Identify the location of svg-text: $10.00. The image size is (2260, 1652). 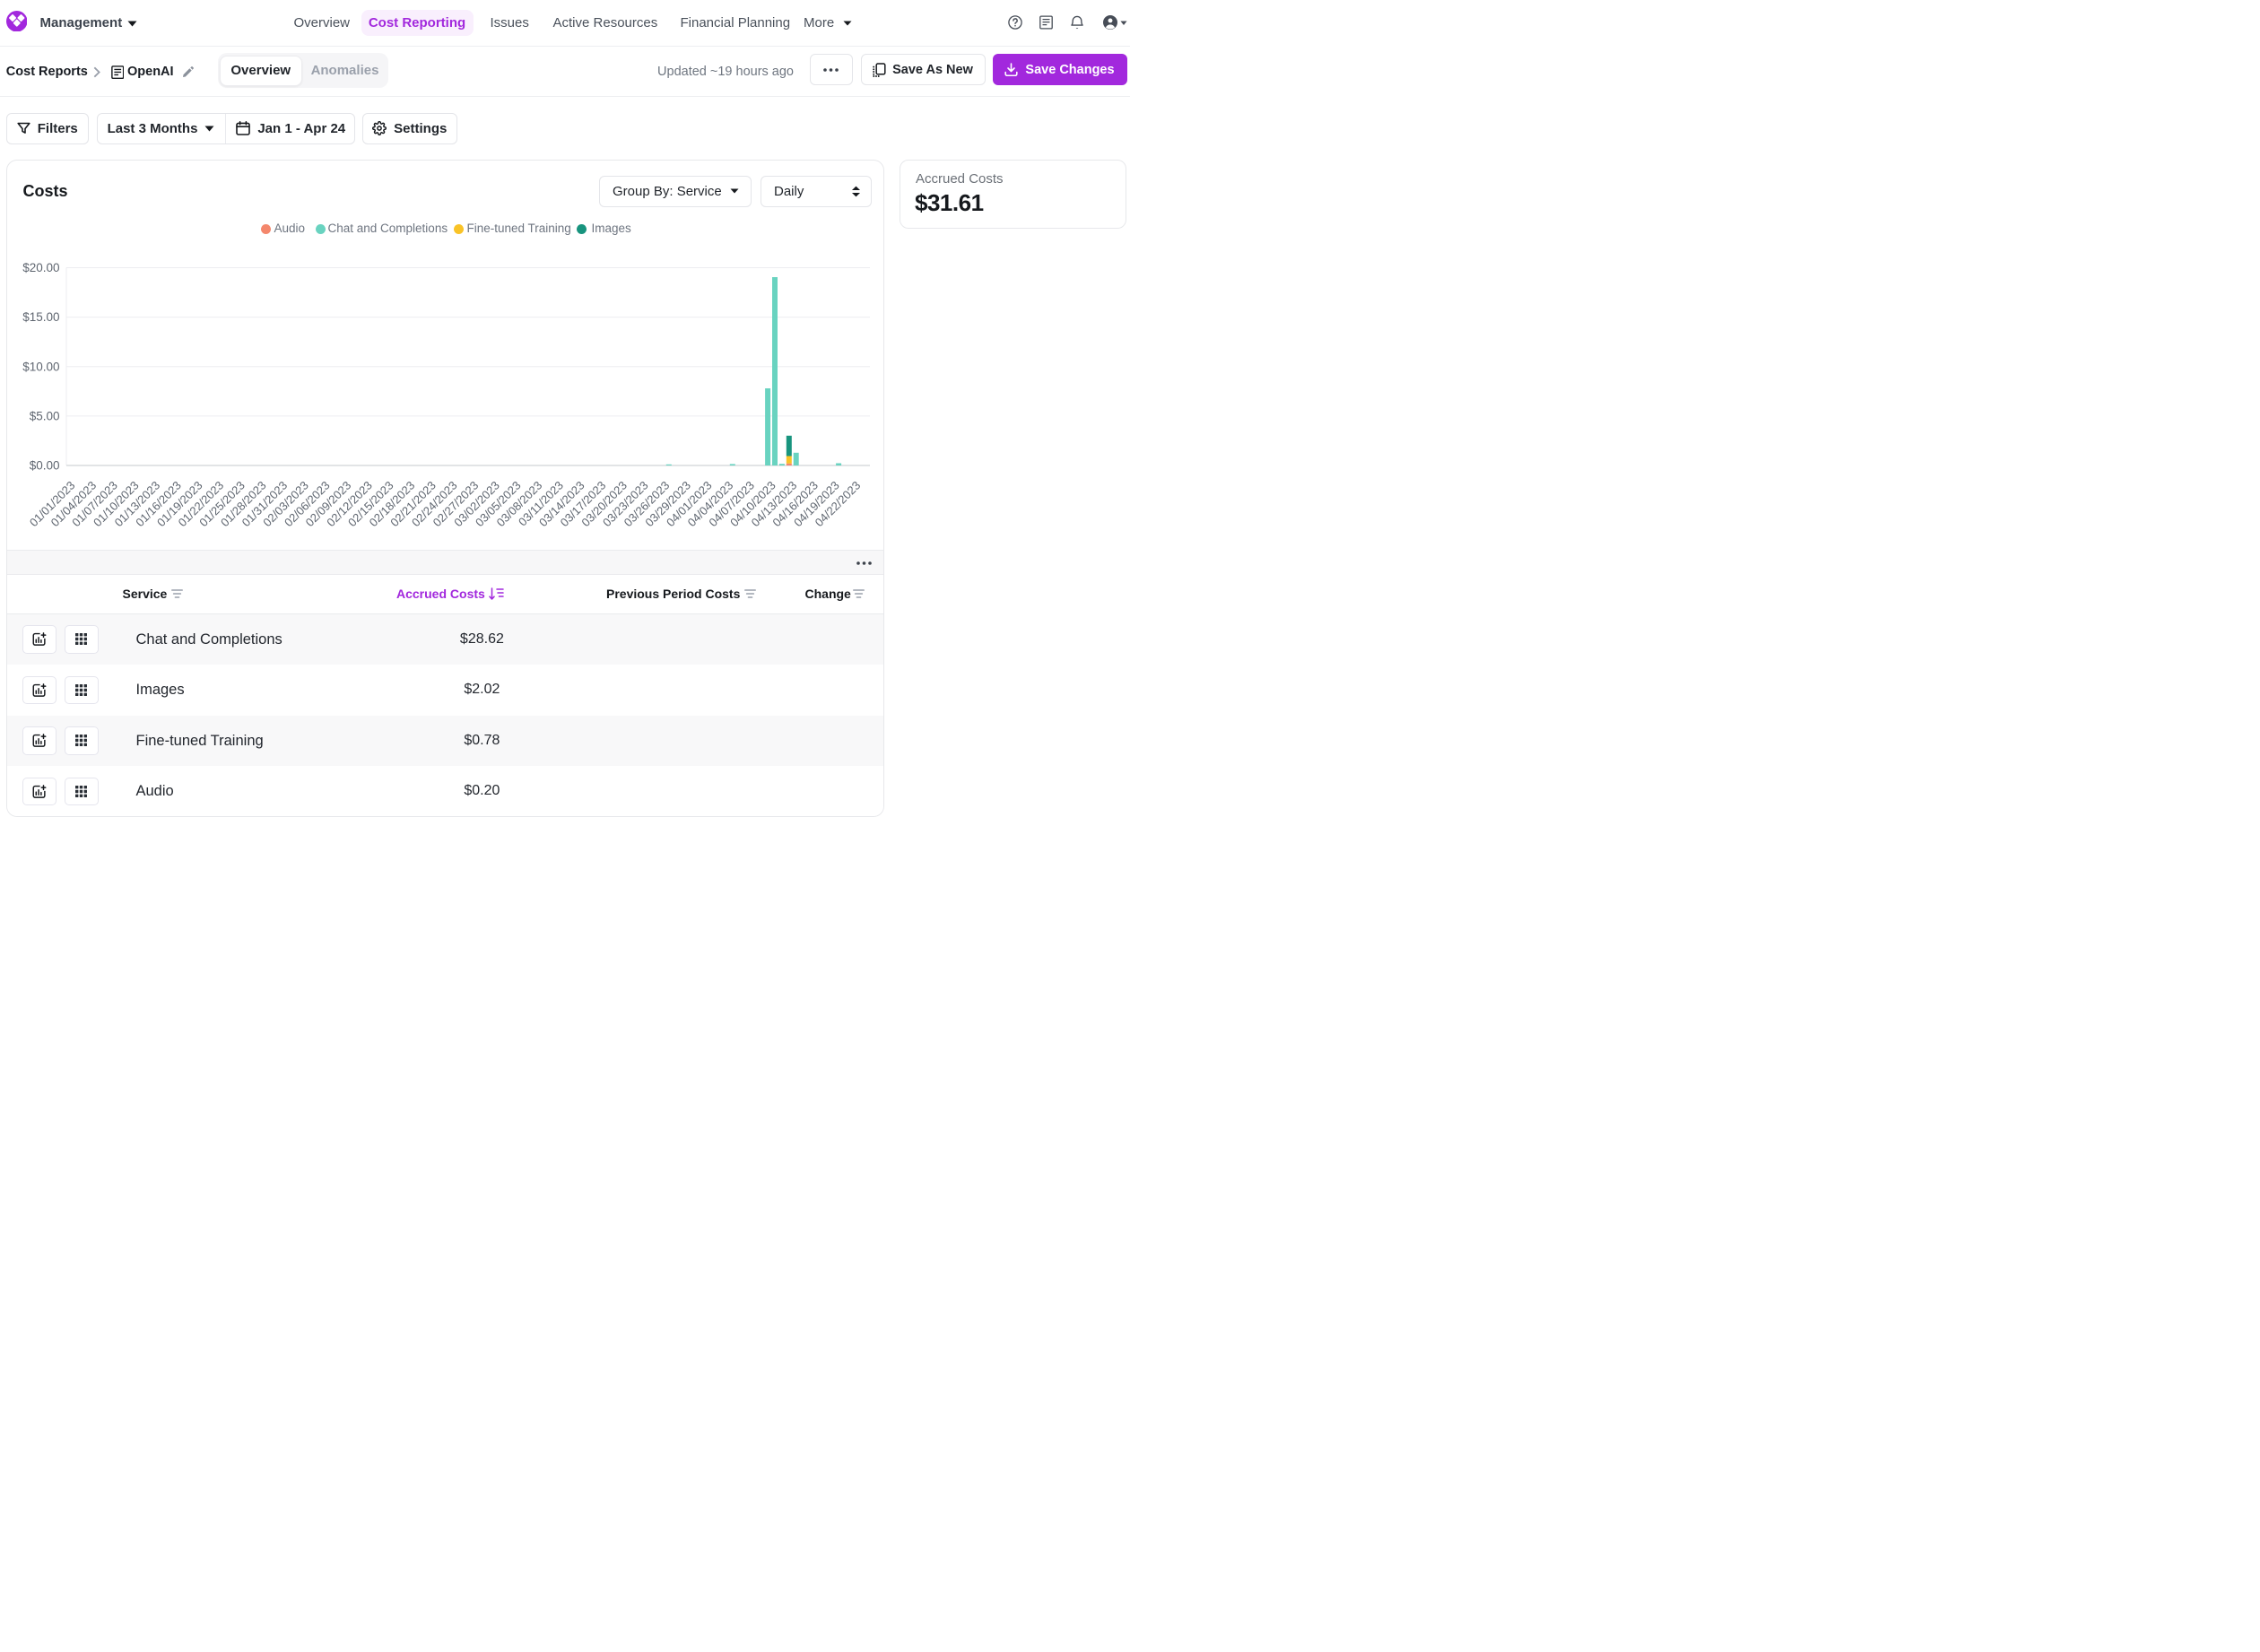
(40, 366).